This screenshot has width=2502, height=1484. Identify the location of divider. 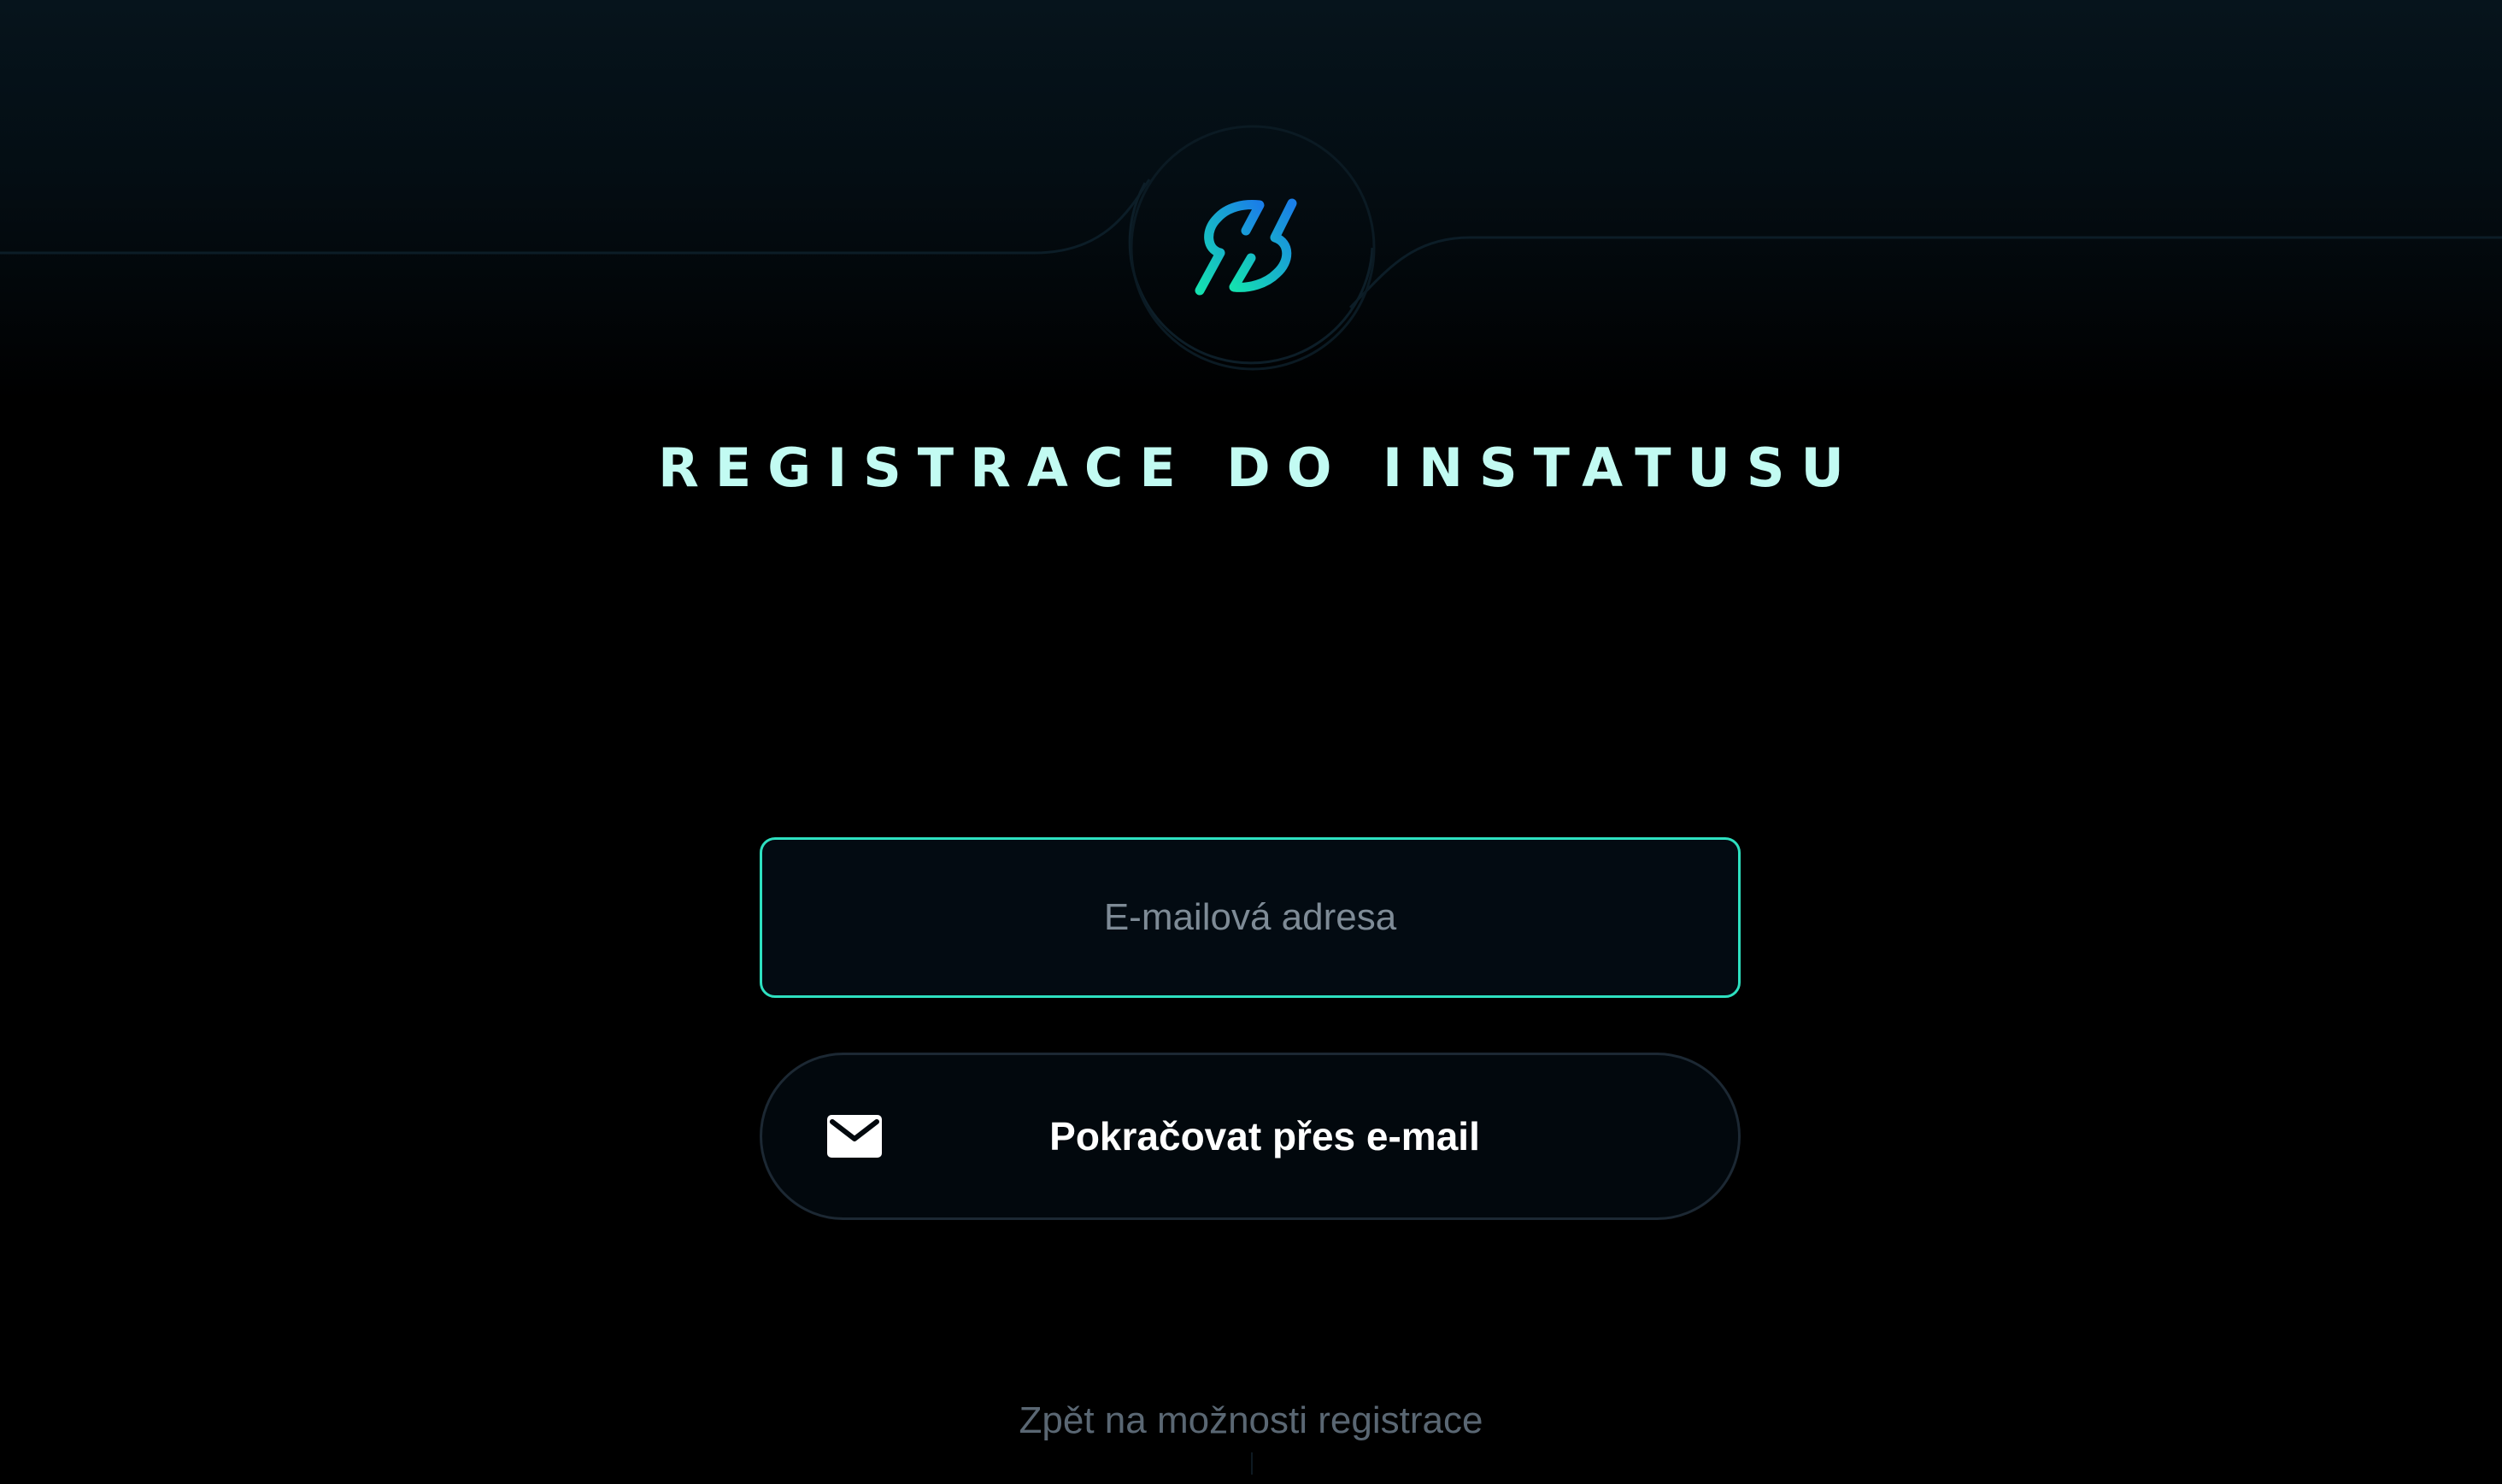
(1252, 1463).